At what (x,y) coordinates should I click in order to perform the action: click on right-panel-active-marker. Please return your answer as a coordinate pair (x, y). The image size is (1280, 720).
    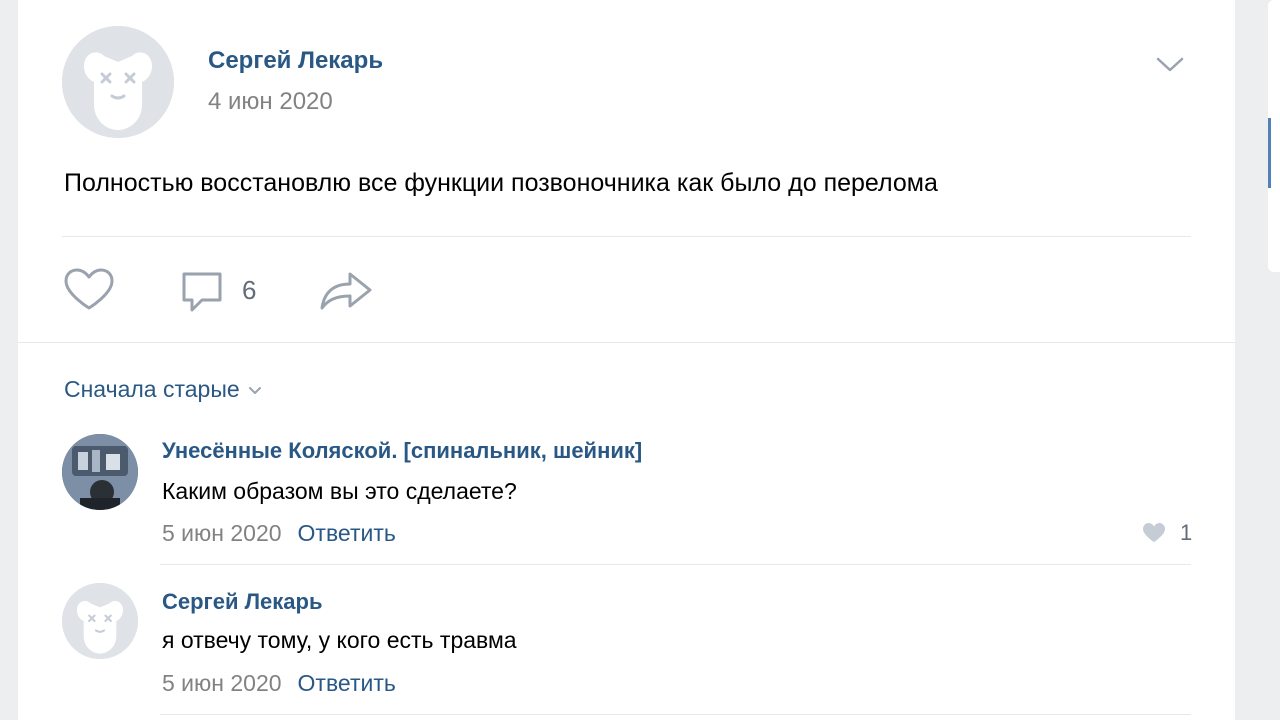
    Looking at the image, I should click on (1269, 153).